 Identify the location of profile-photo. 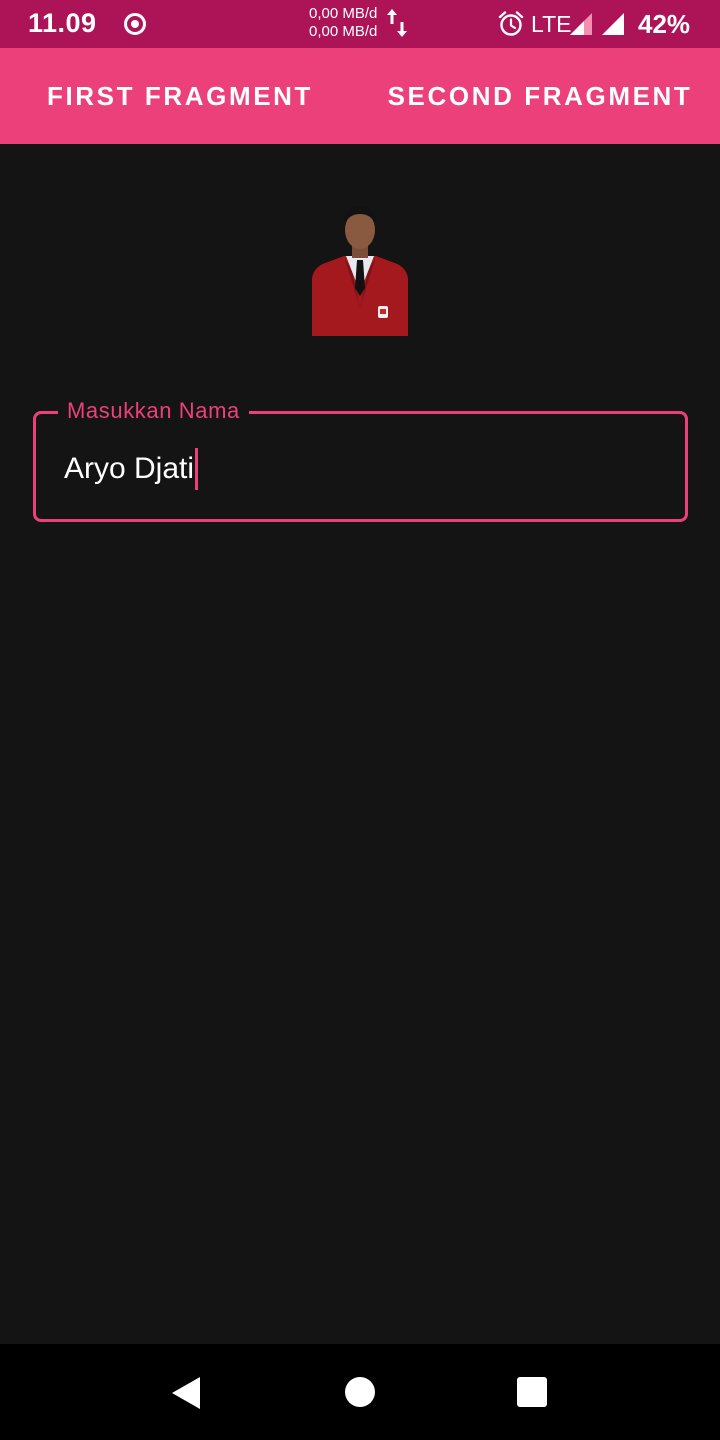
(360, 268).